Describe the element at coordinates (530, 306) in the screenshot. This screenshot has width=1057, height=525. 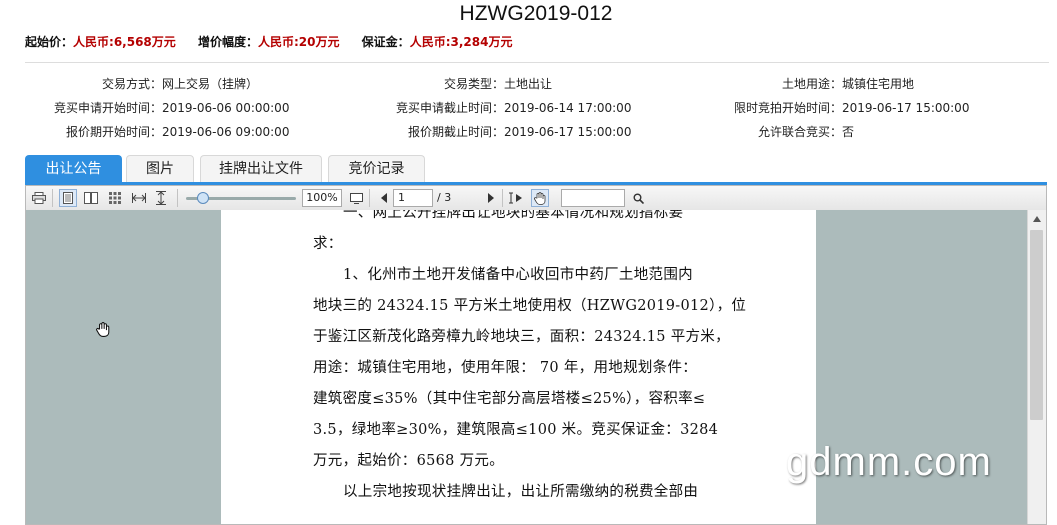
I see `doc-line: 地块三的 24324.15 平方米土地使用权（HZWG2019-012），位` at that location.